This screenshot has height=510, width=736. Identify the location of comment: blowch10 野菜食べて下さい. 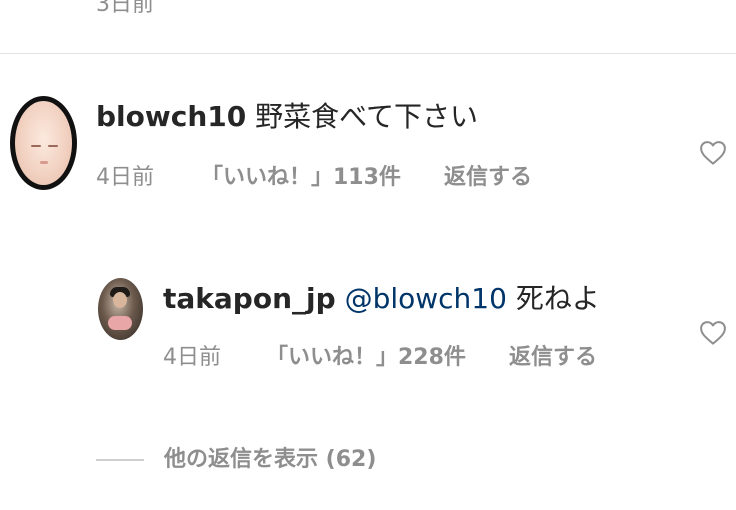
(287, 117).